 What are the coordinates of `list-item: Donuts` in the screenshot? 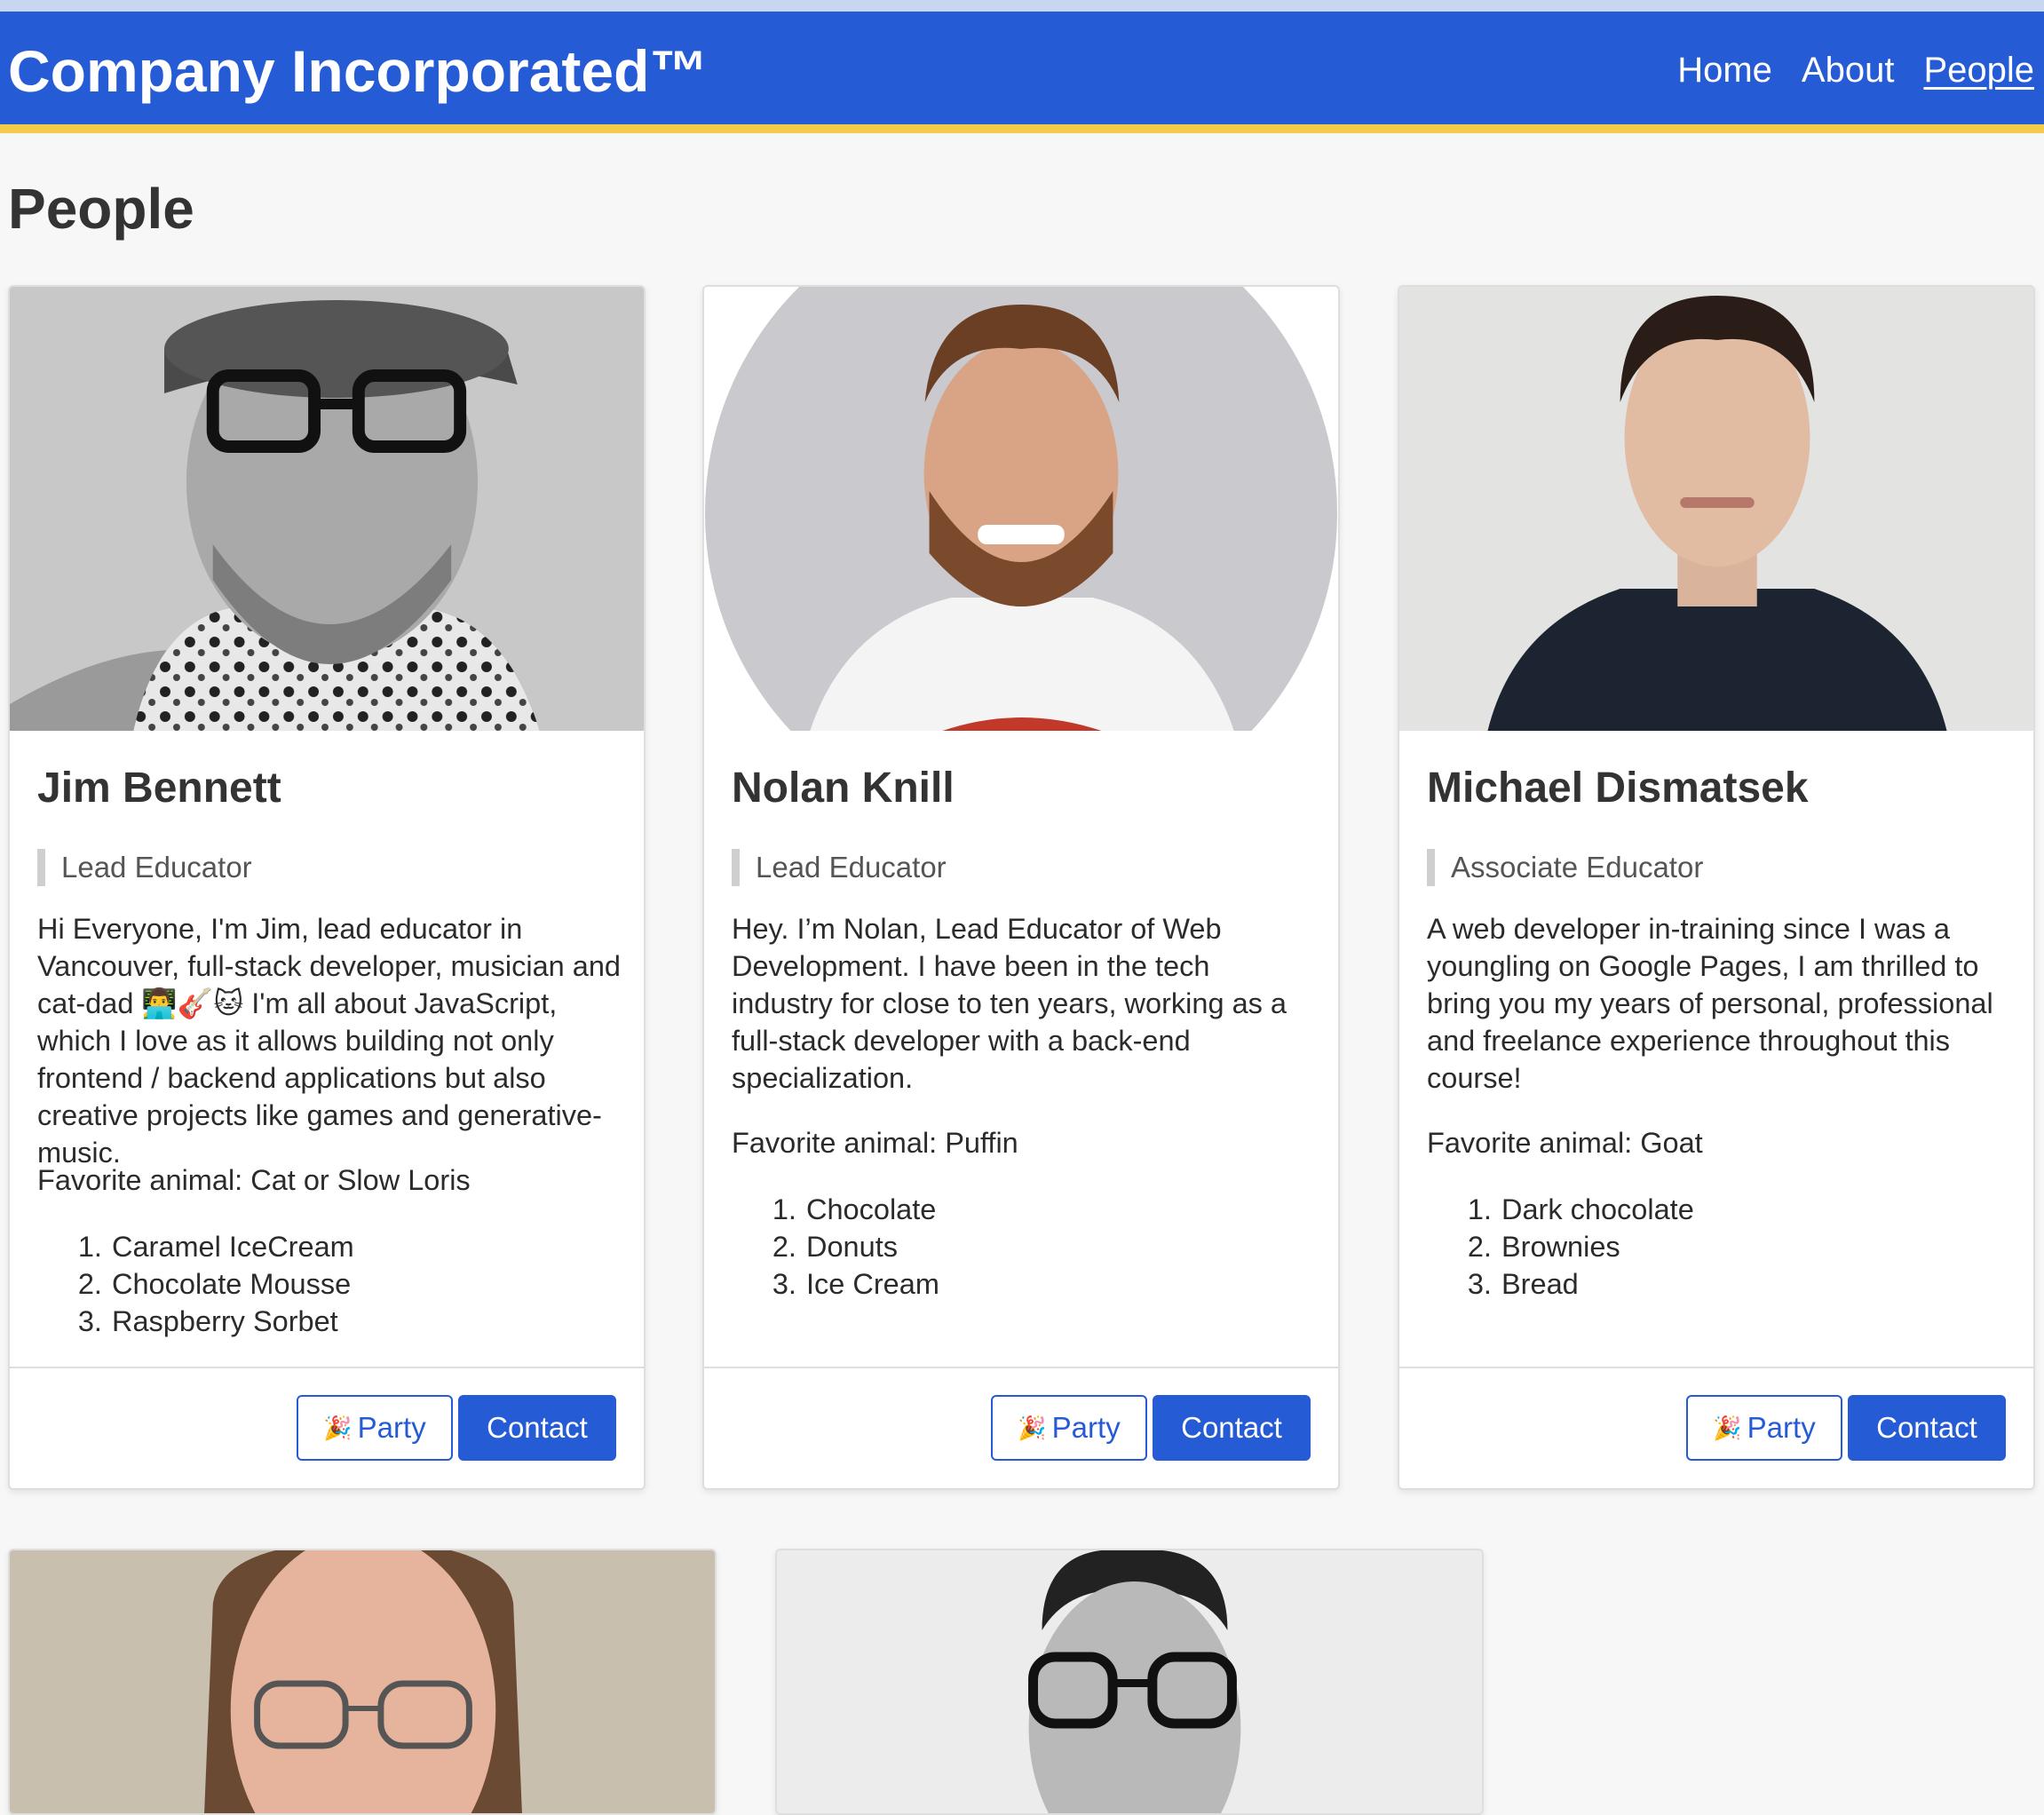 It's located at (871, 1246).